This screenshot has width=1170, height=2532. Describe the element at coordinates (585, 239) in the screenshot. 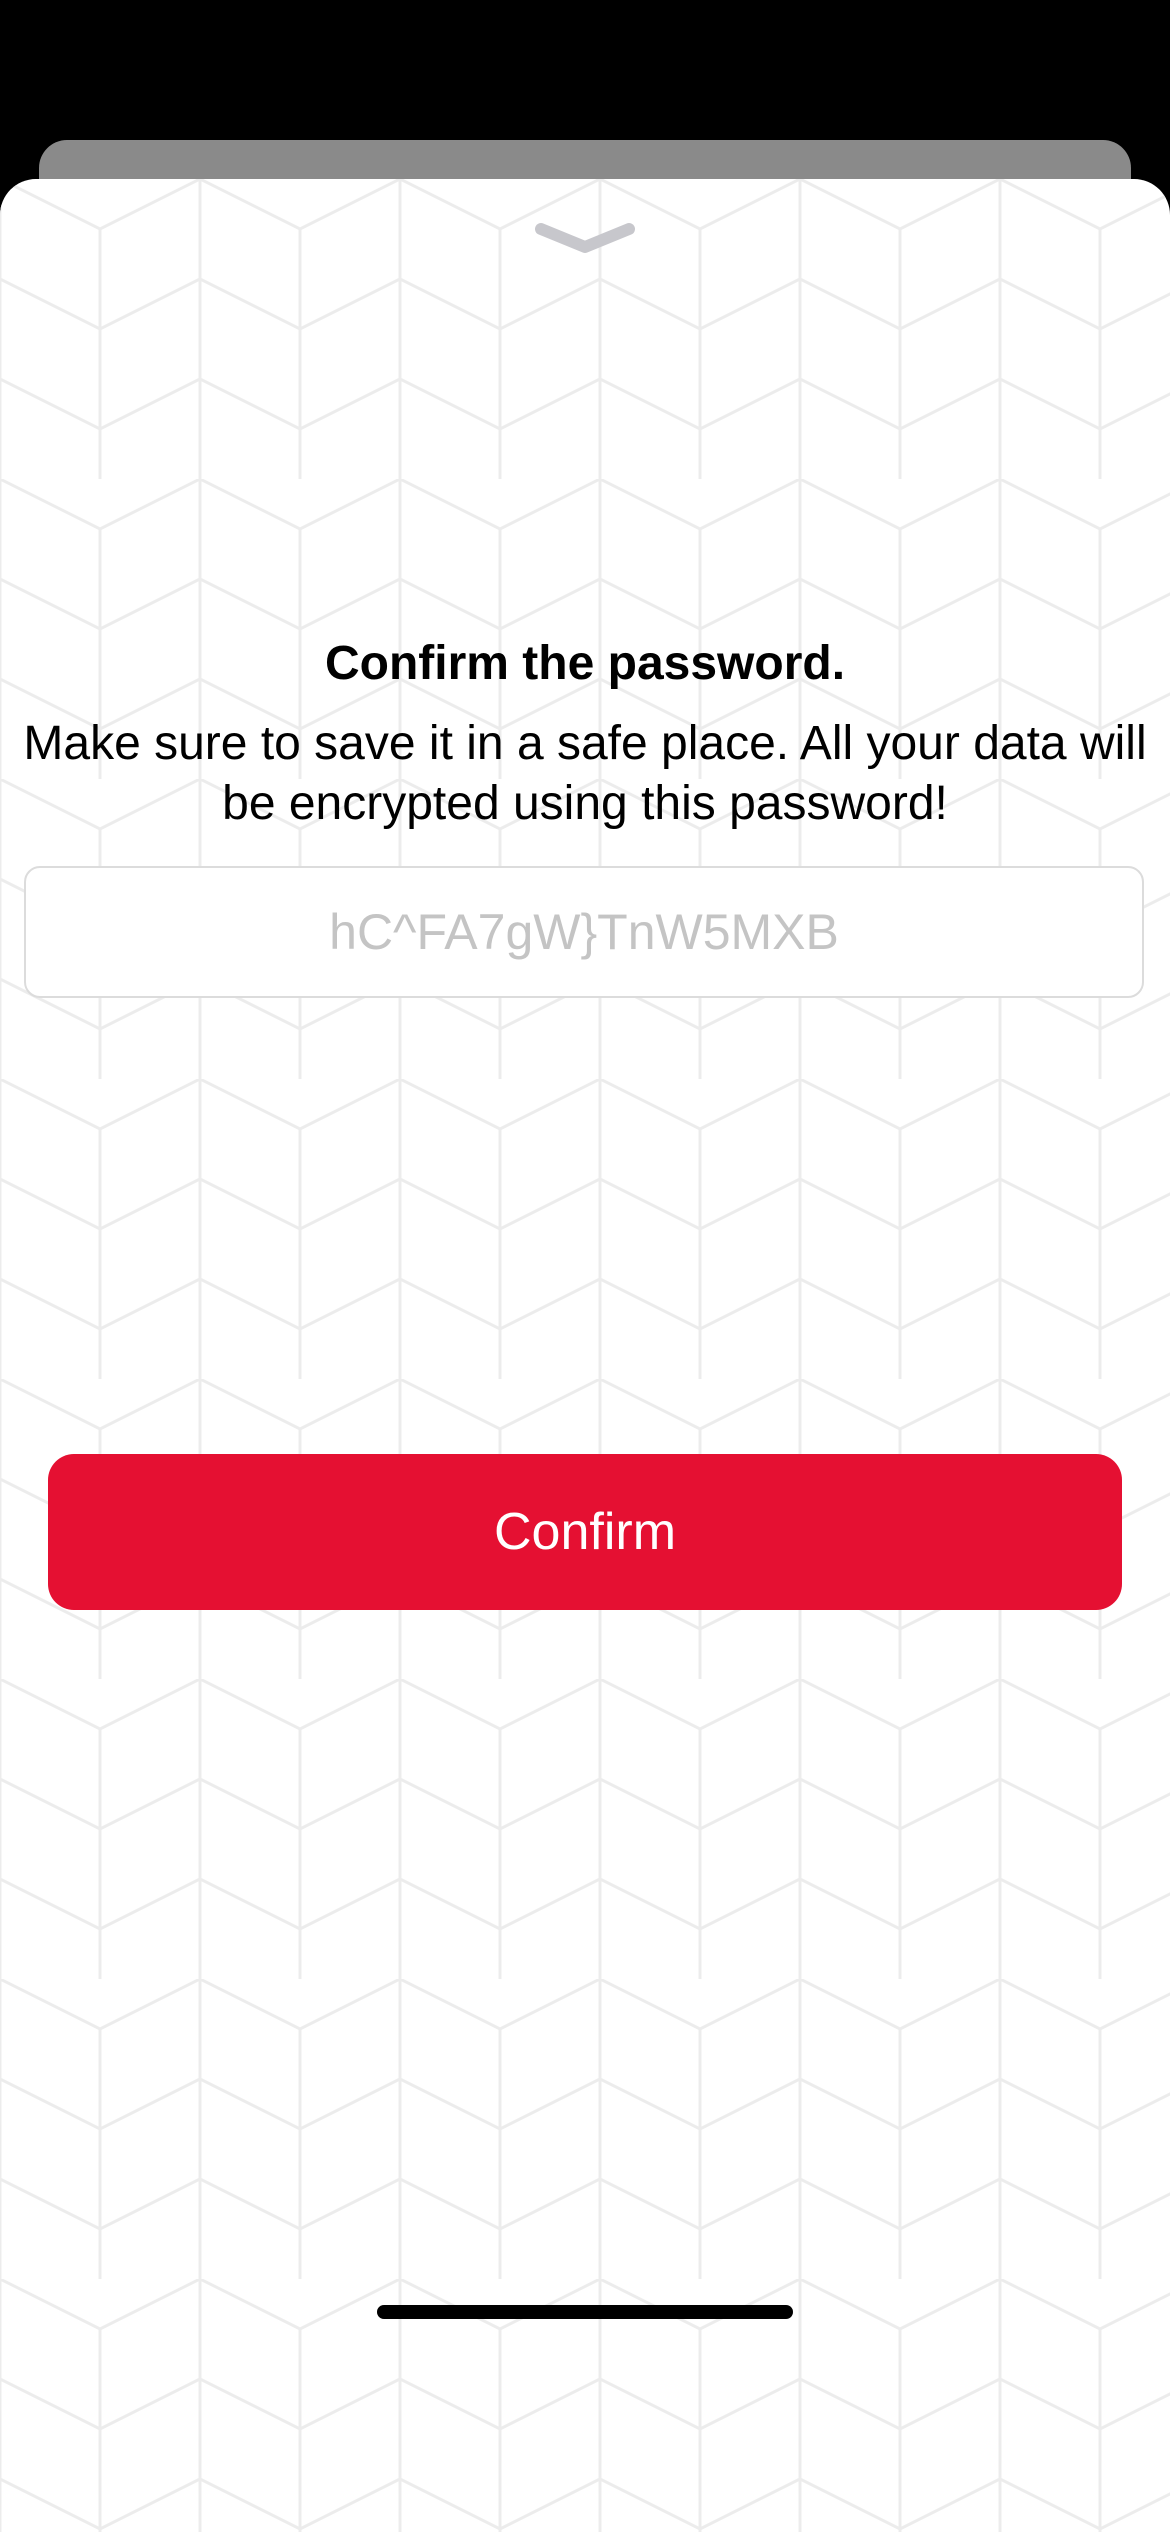

I see `chevron-down-icon` at that location.